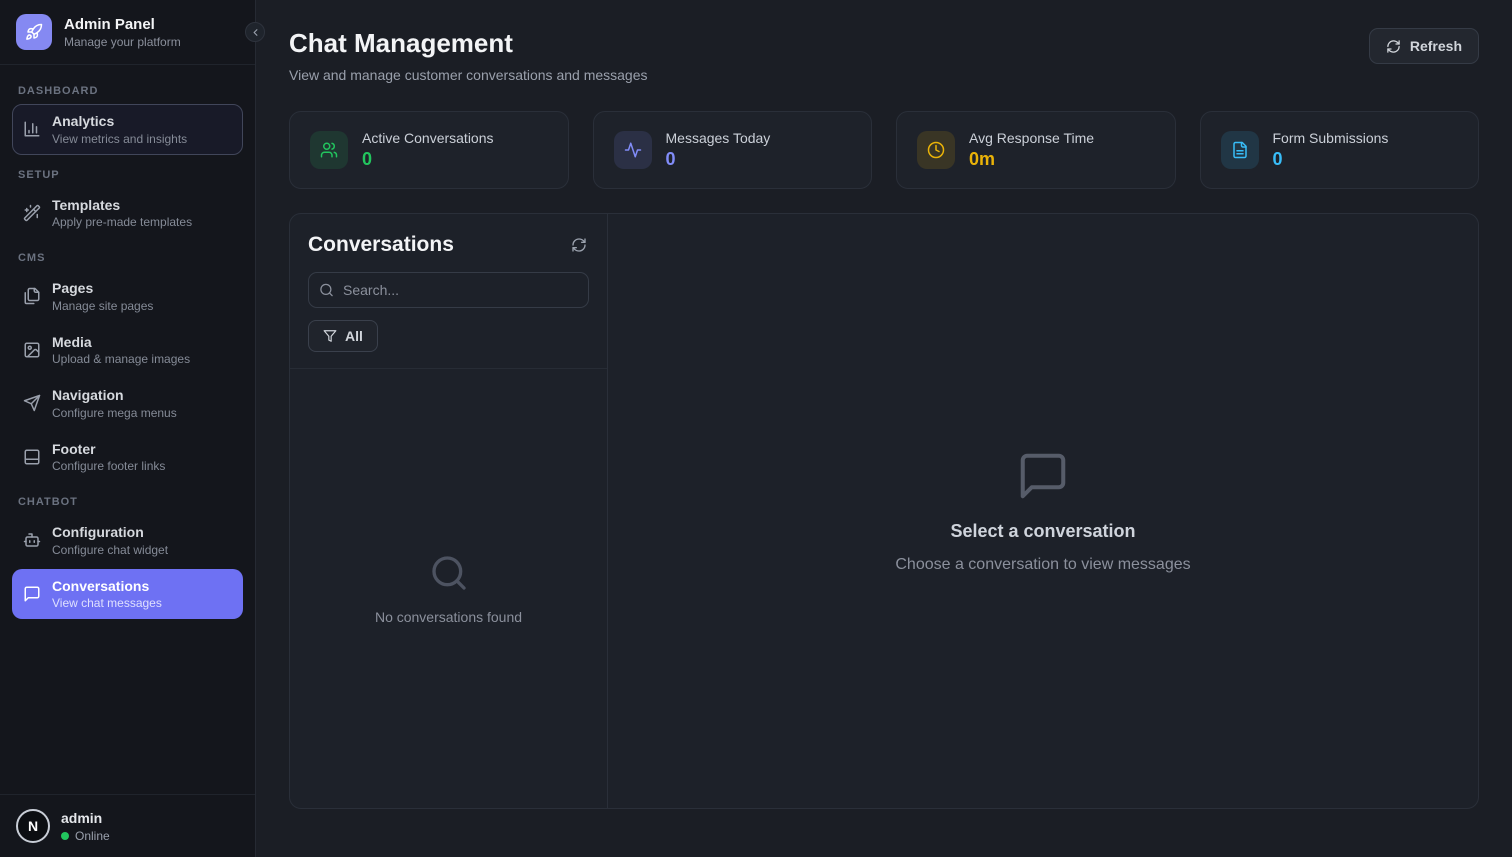 Image resolution: width=1512 pixels, height=857 pixels. Describe the element at coordinates (73, 288) in the screenshot. I see `sidebar-item-title: Pages` at that location.